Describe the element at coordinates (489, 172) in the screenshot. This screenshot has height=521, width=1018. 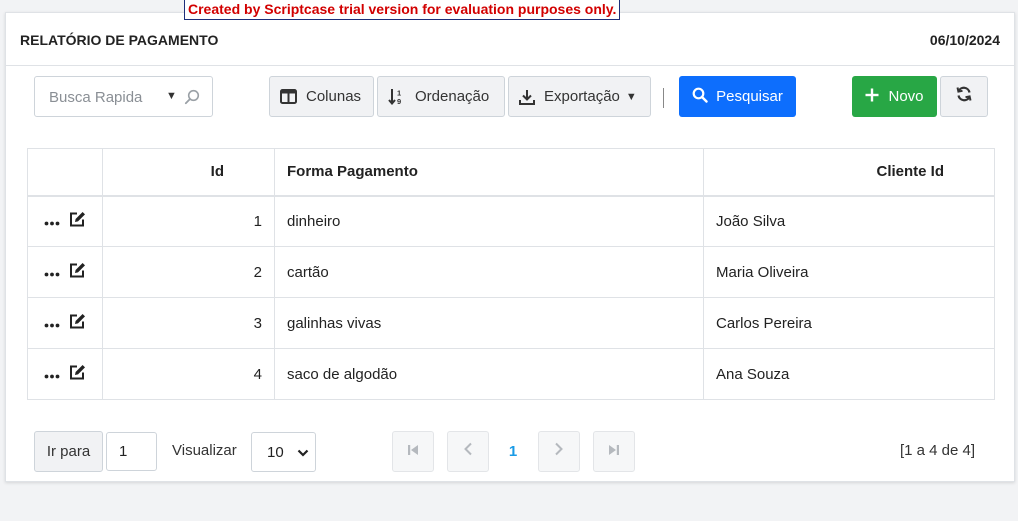
I see `column-header-forma-pagamento: Forma Pagamento` at that location.